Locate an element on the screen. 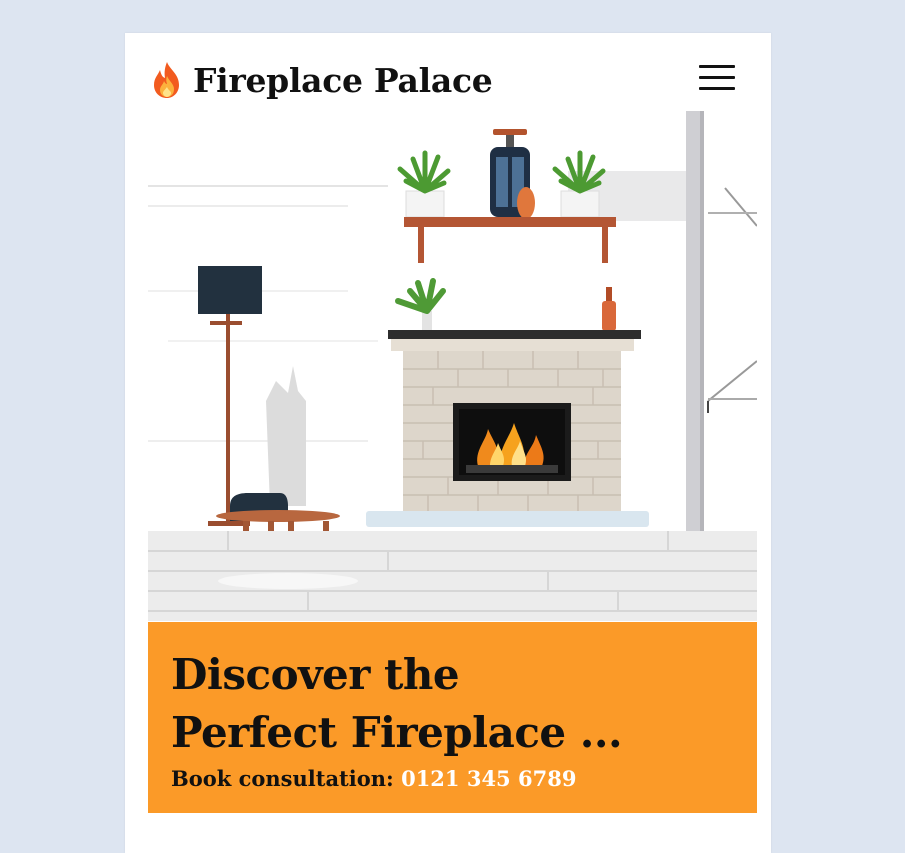 The width and height of the screenshot is (905, 853). brand-name: Fireplace Palace is located at coordinates (343, 80).